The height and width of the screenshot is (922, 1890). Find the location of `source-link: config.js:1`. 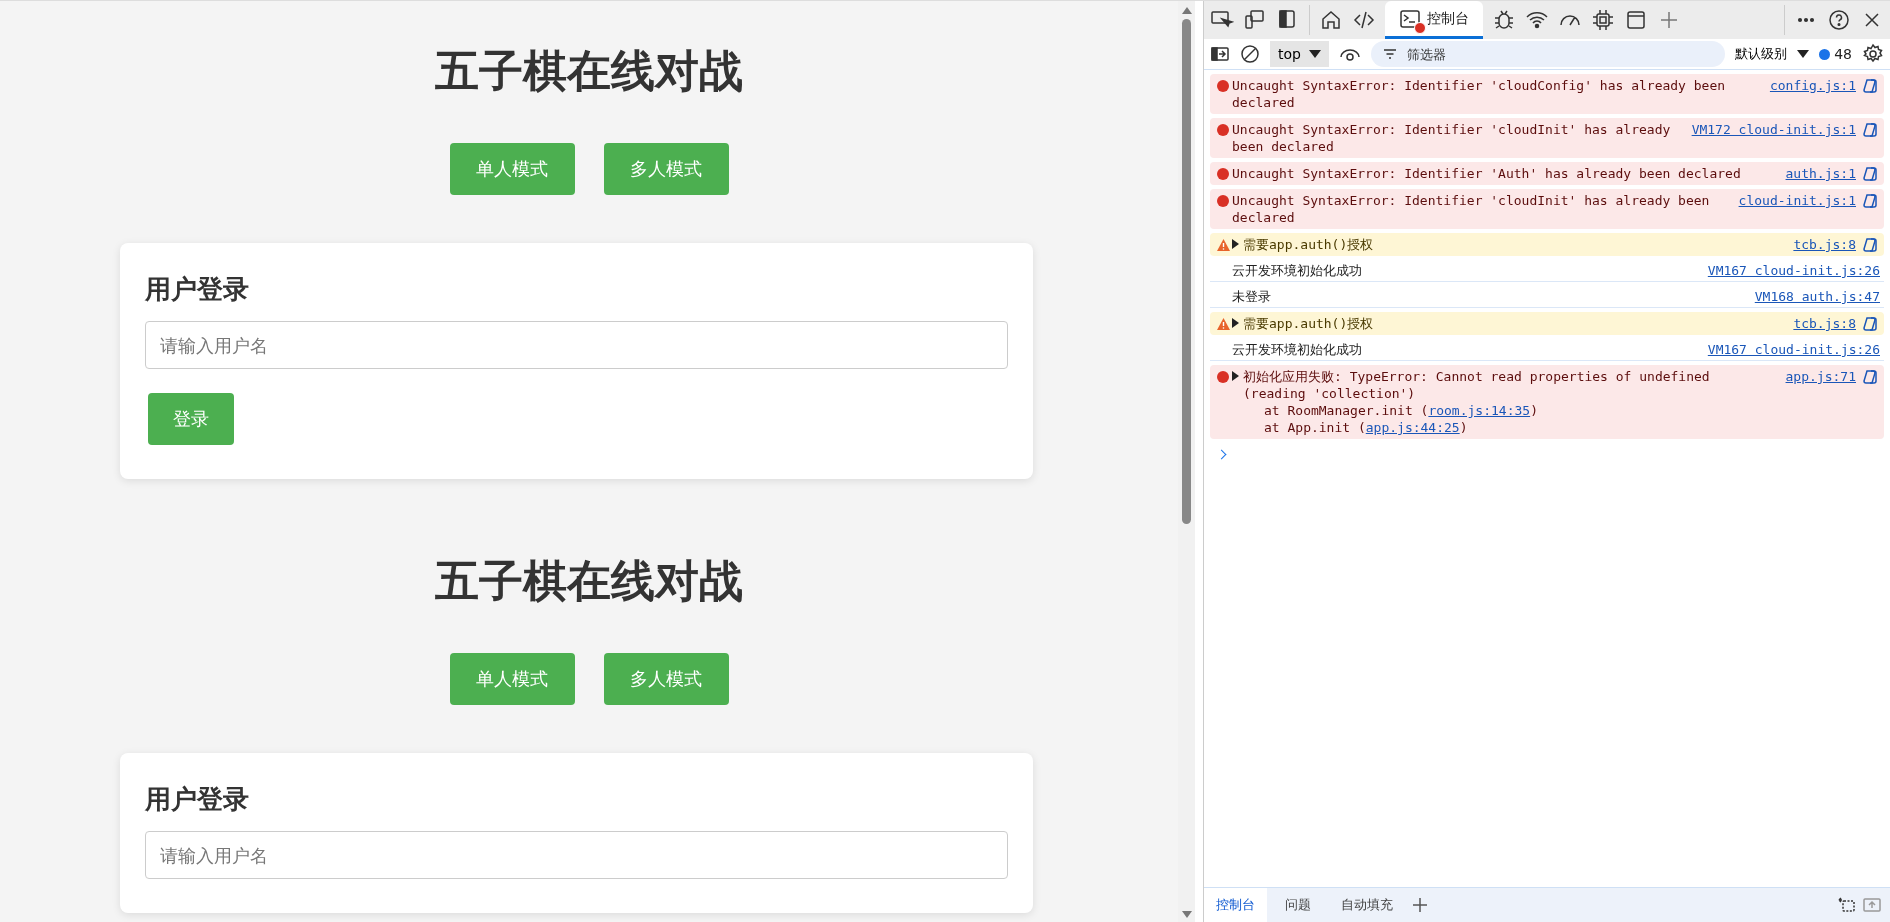

source-link: config.js:1 is located at coordinates (1812, 85).